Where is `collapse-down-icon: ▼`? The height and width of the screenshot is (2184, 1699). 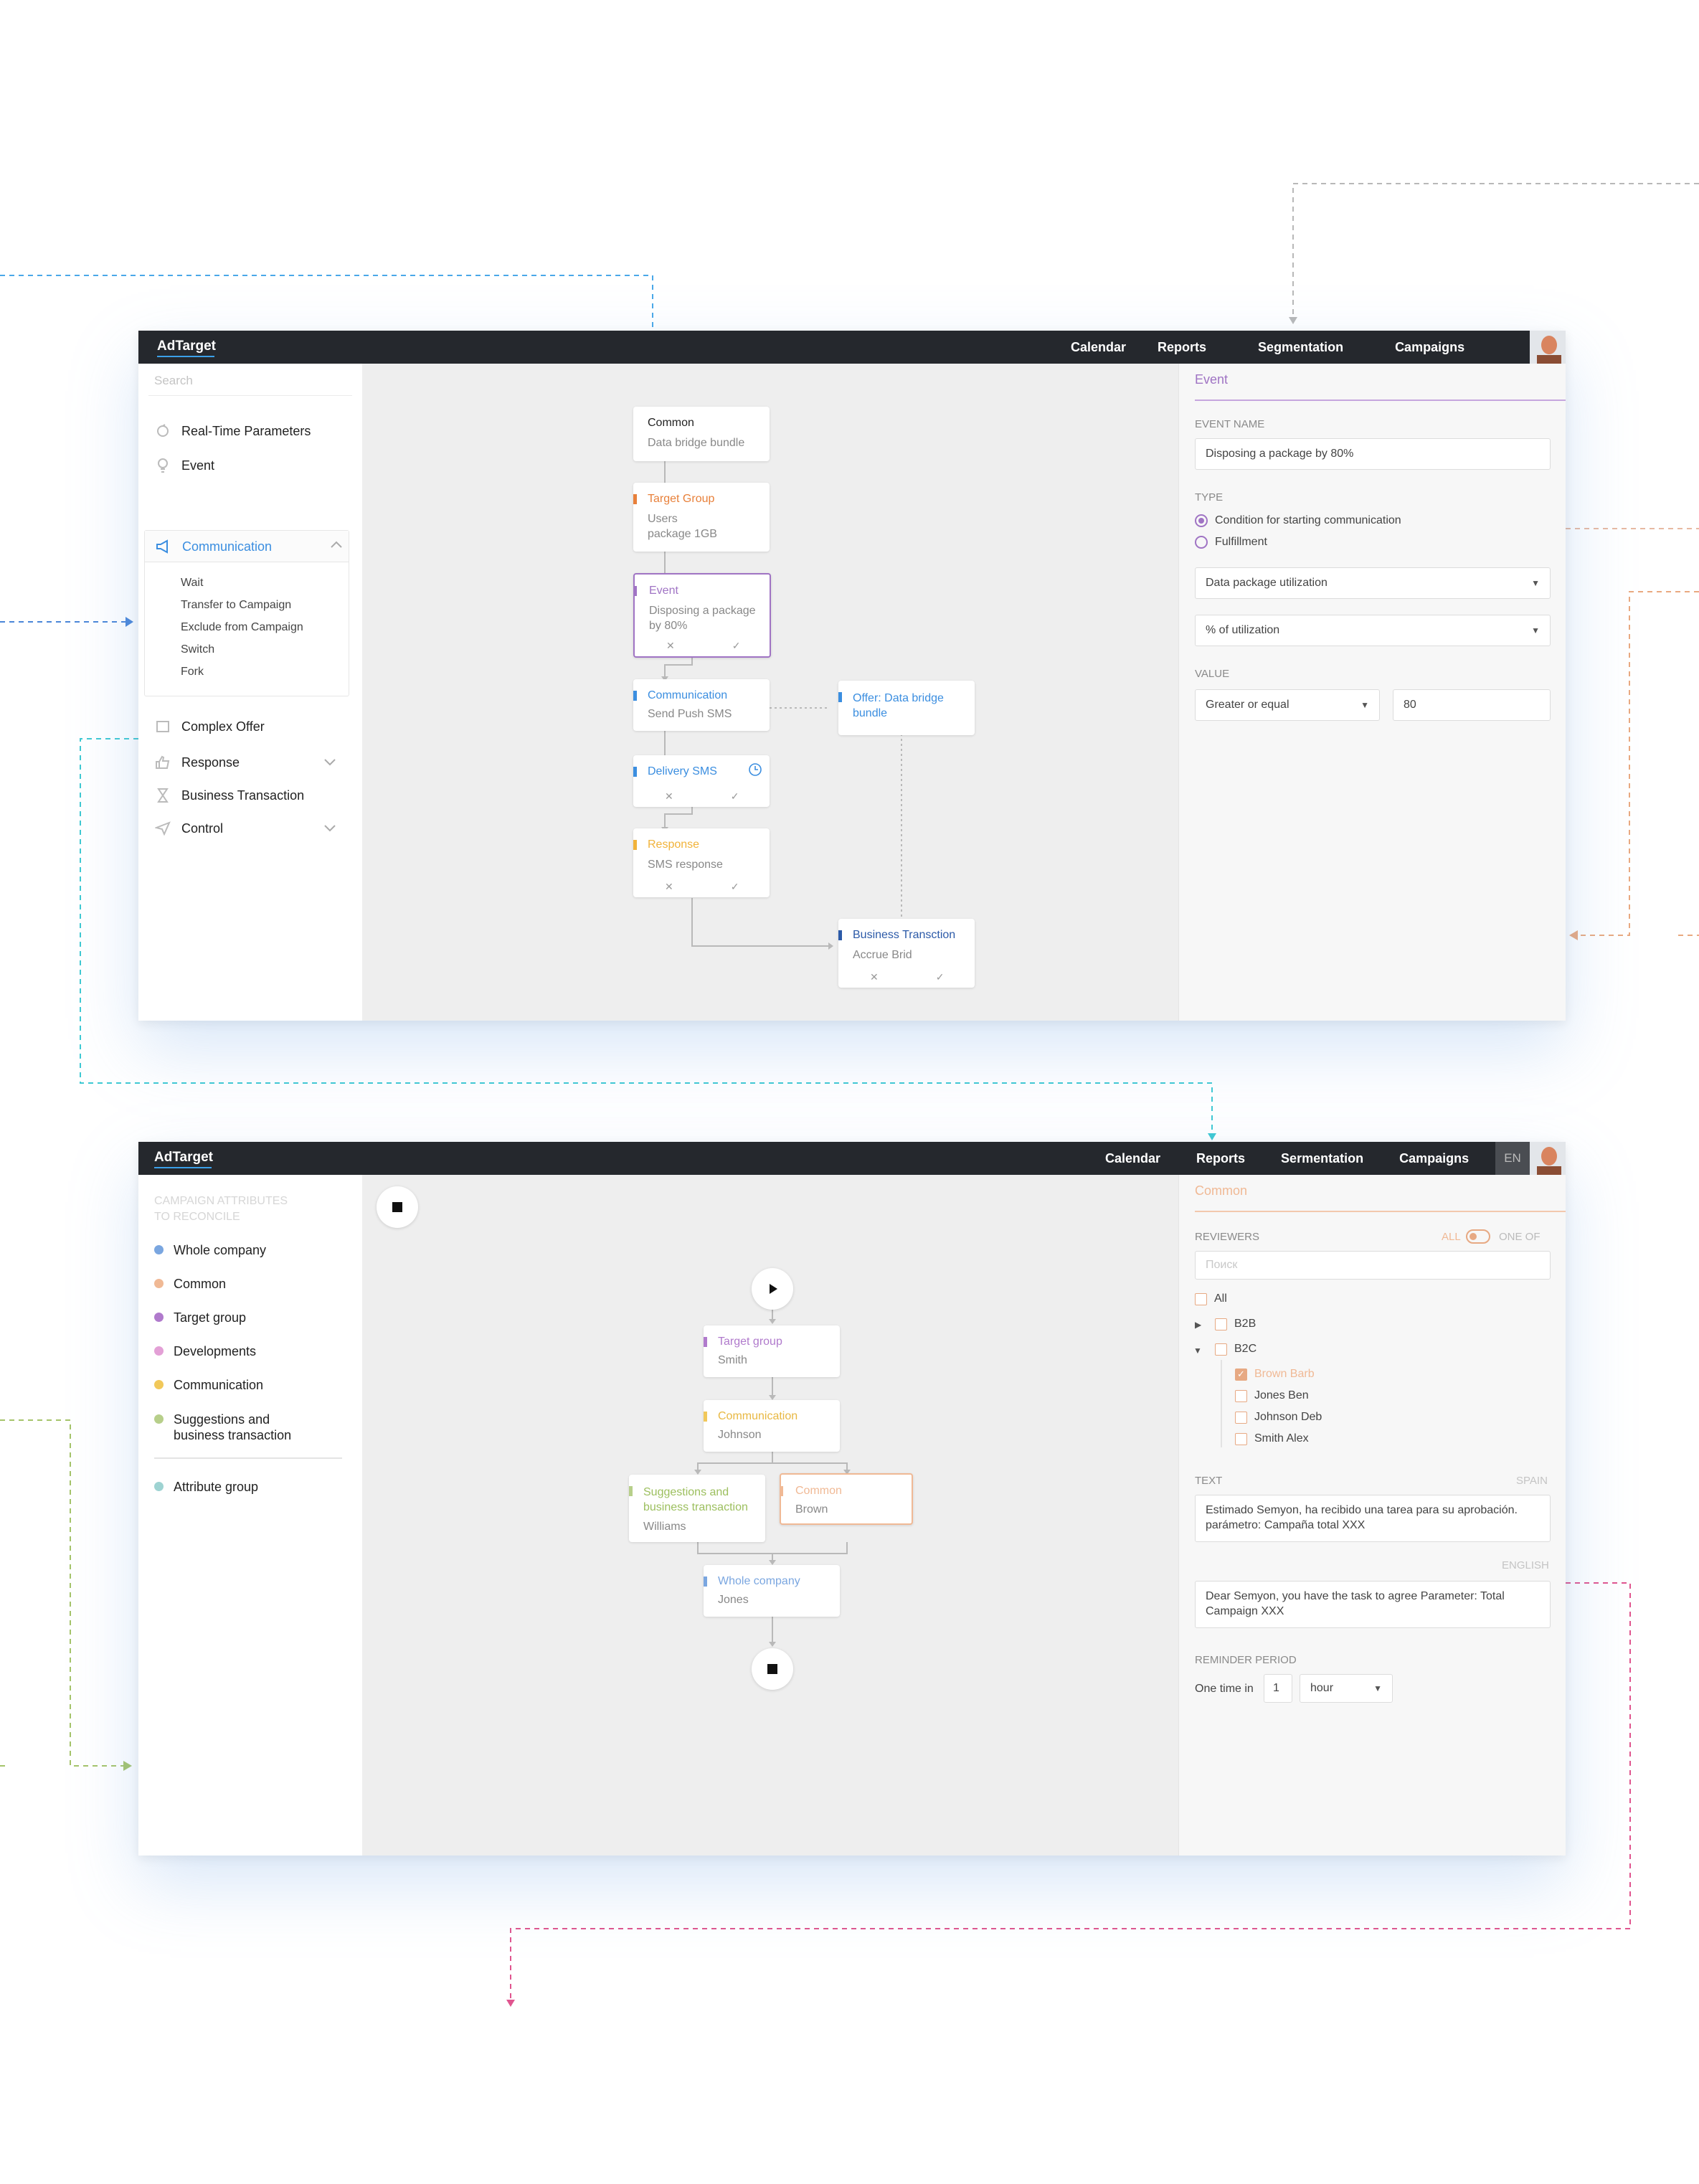 collapse-down-icon: ▼ is located at coordinates (1197, 1351).